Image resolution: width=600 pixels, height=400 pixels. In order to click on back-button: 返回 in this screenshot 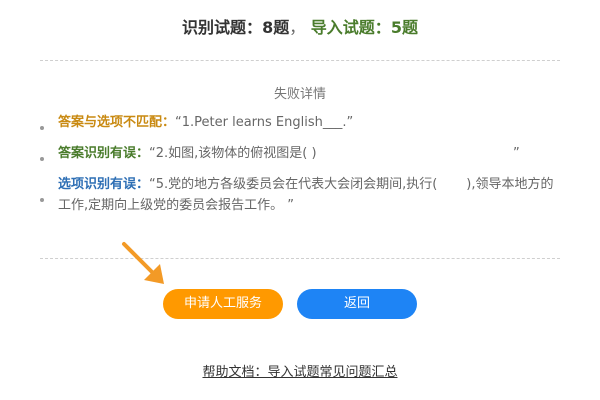, I will do `click(357, 304)`.